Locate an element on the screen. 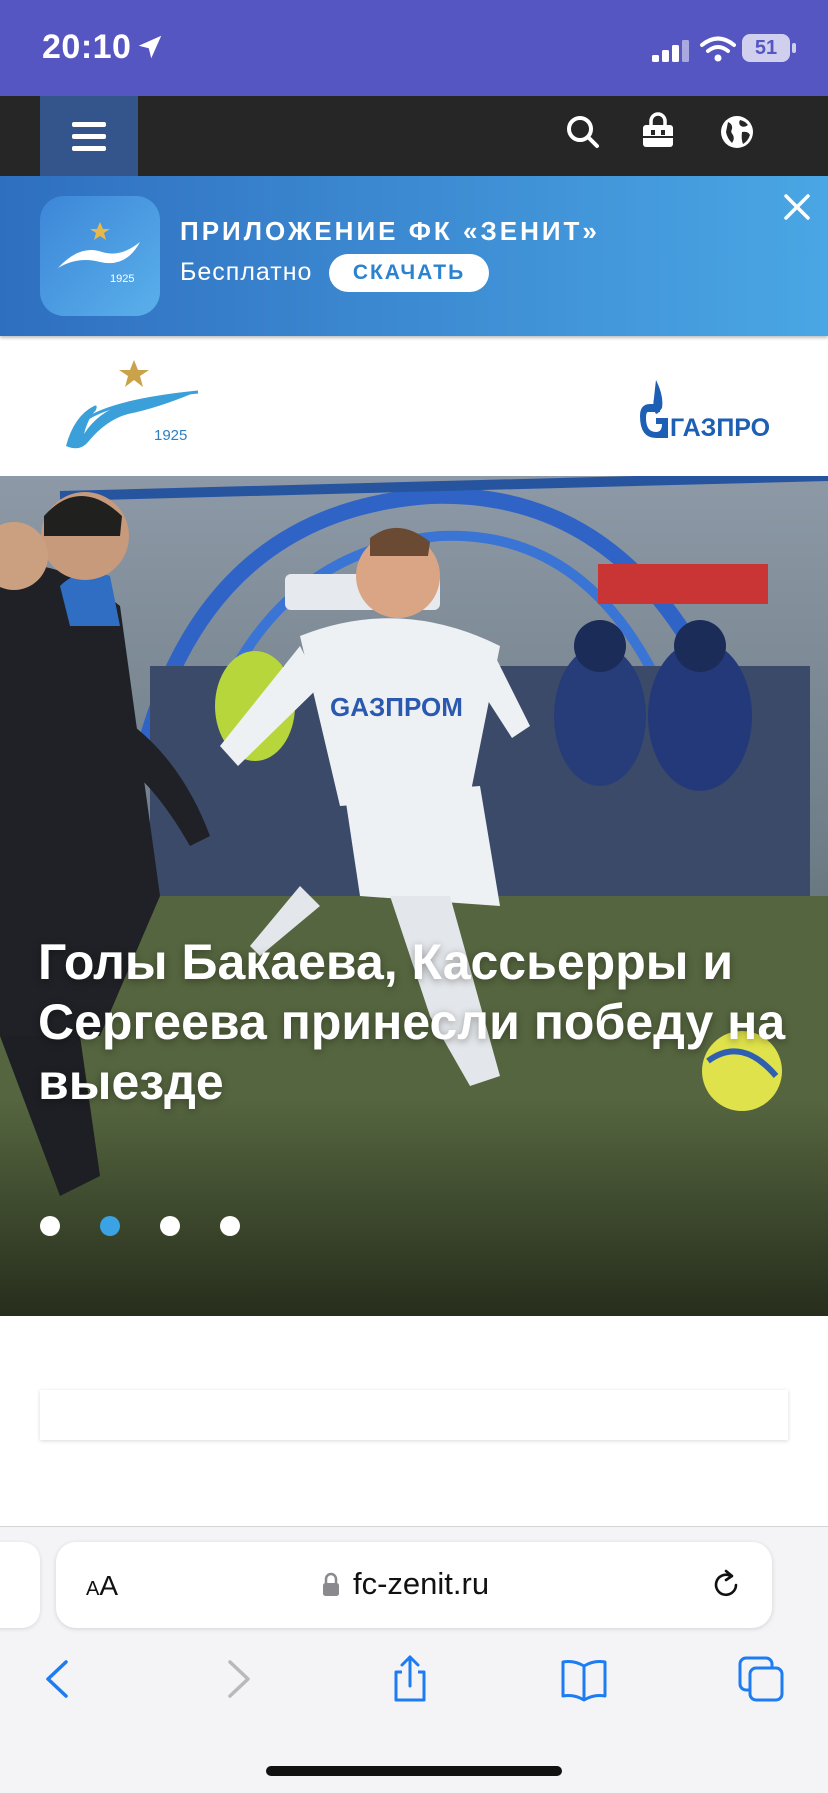  close-icon is located at coordinates (797, 207).